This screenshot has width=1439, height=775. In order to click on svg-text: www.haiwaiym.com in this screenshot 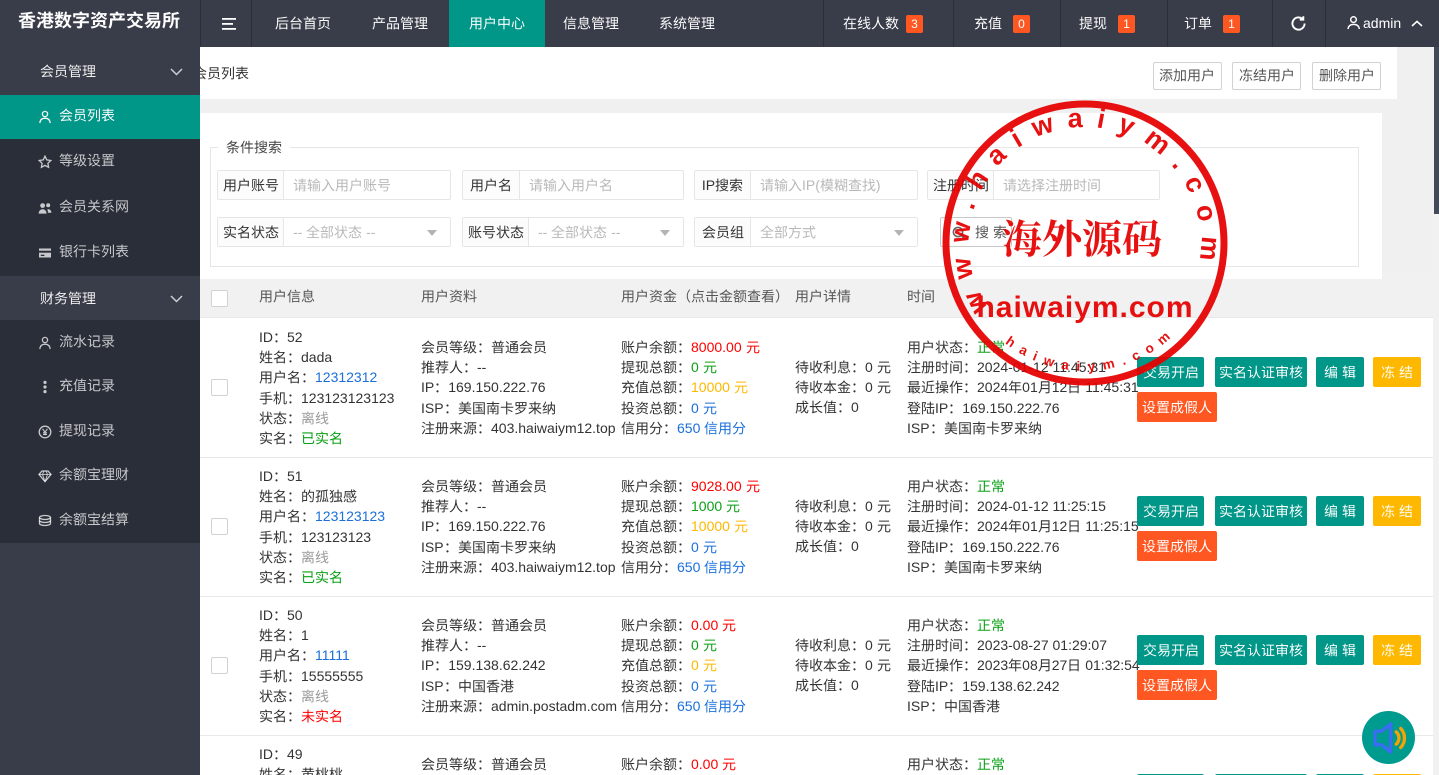, I will do `click(1085, 211)`.